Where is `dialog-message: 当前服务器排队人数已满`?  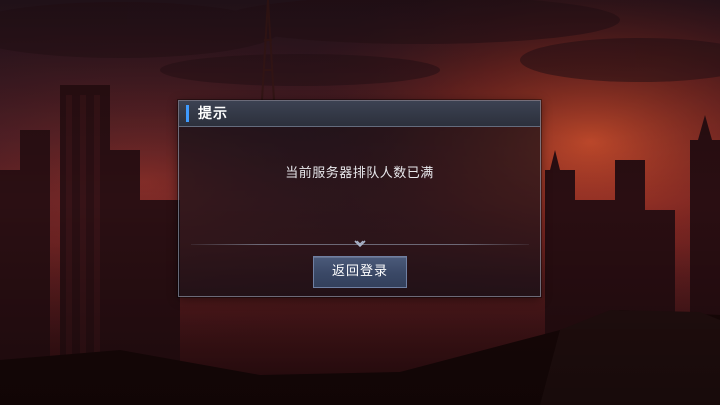 dialog-message: 当前服务器排队人数已满 is located at coordinates (359, 173).